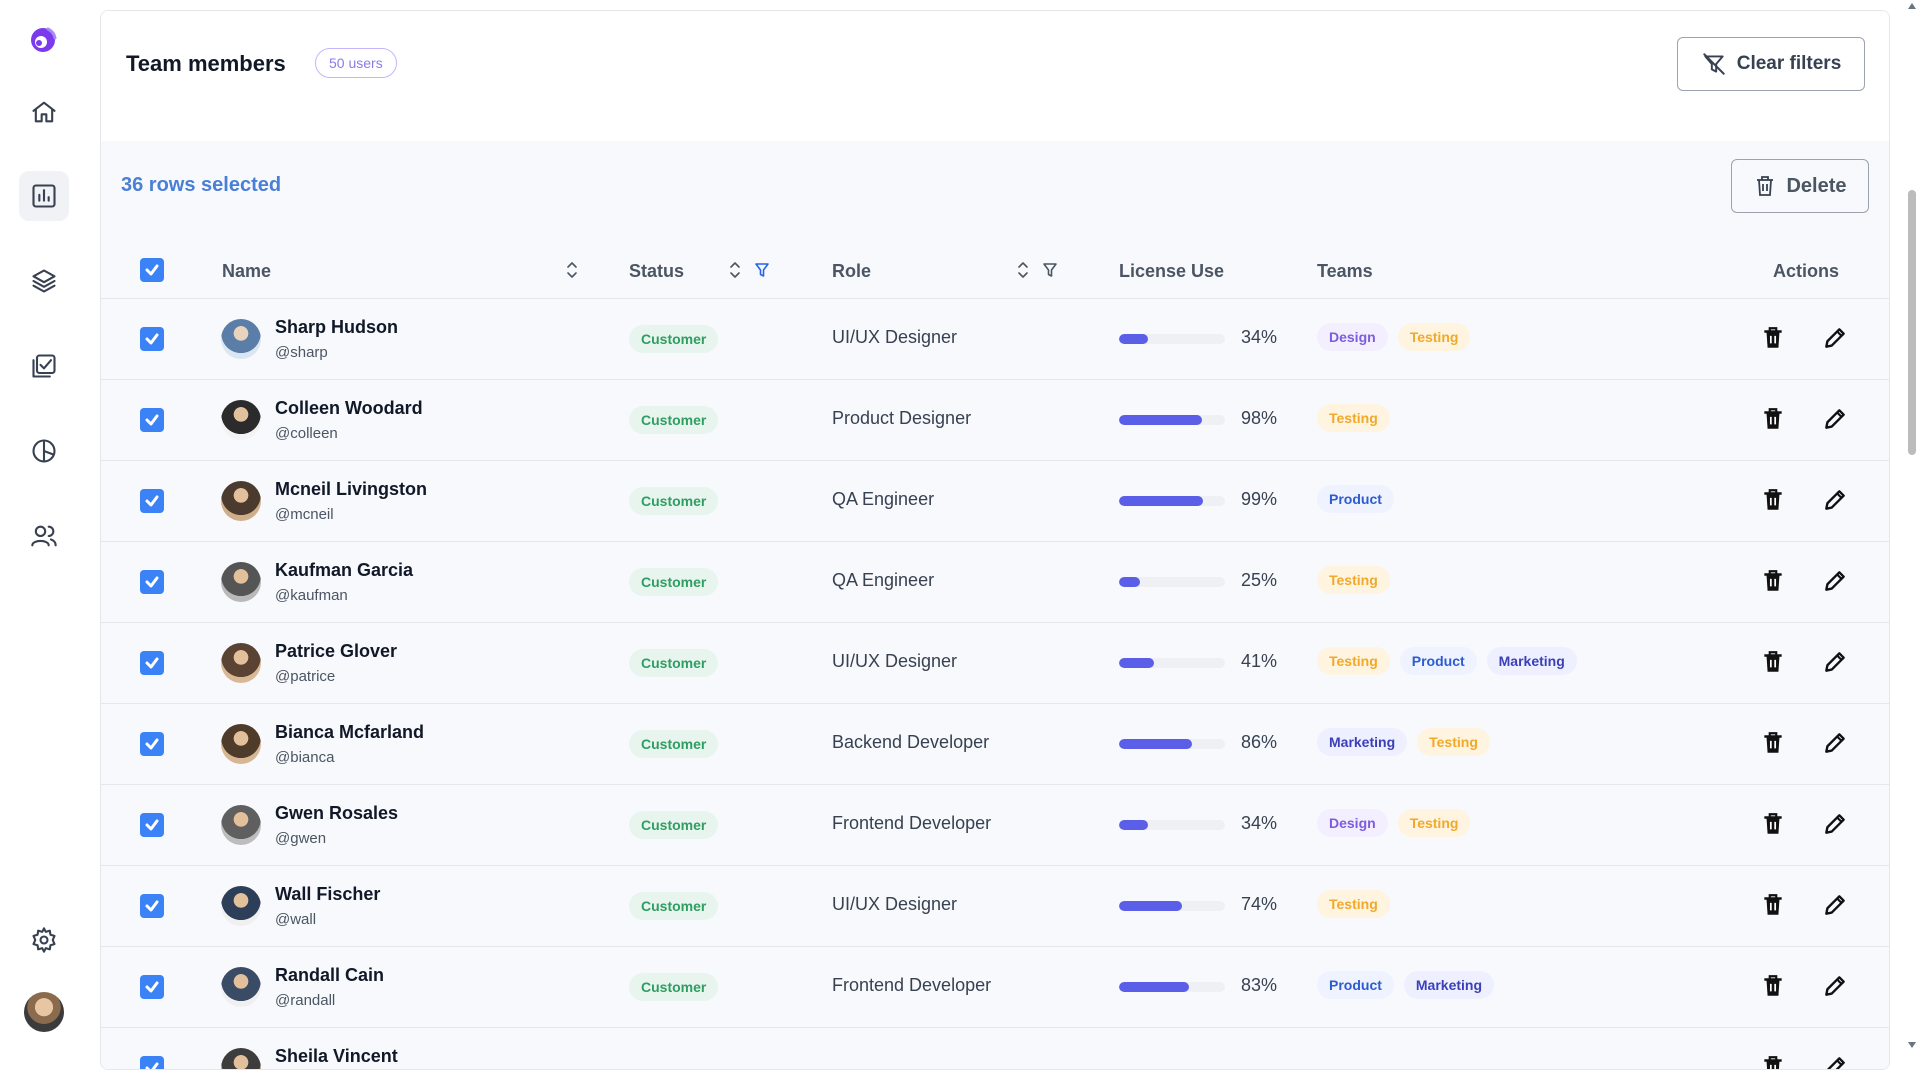 This screenshot has width=1919, height=1070. I want to click on bulk-delete-button: Delete, so click(1800, 186).